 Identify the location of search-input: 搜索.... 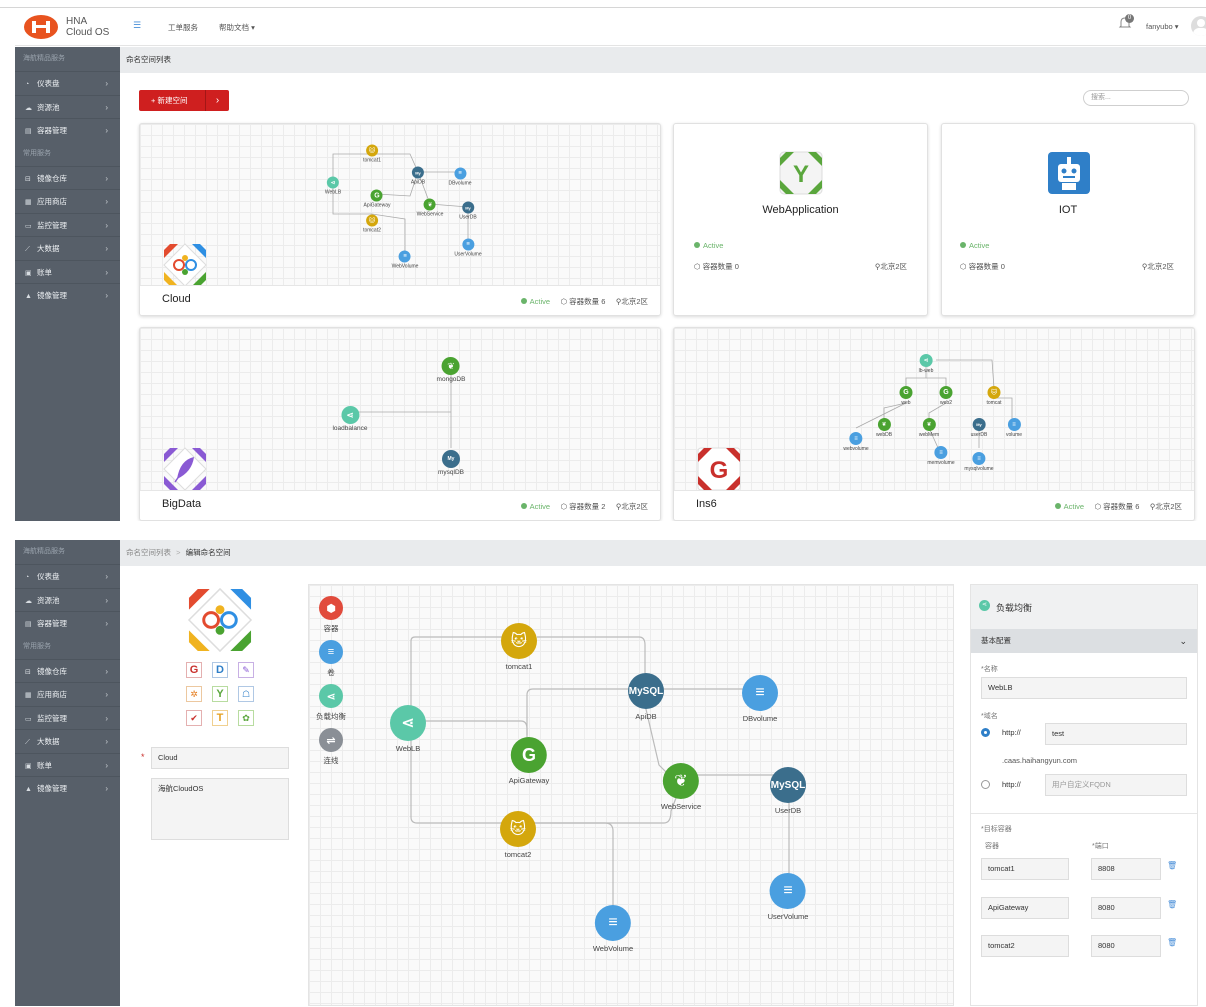
(1136, 98).